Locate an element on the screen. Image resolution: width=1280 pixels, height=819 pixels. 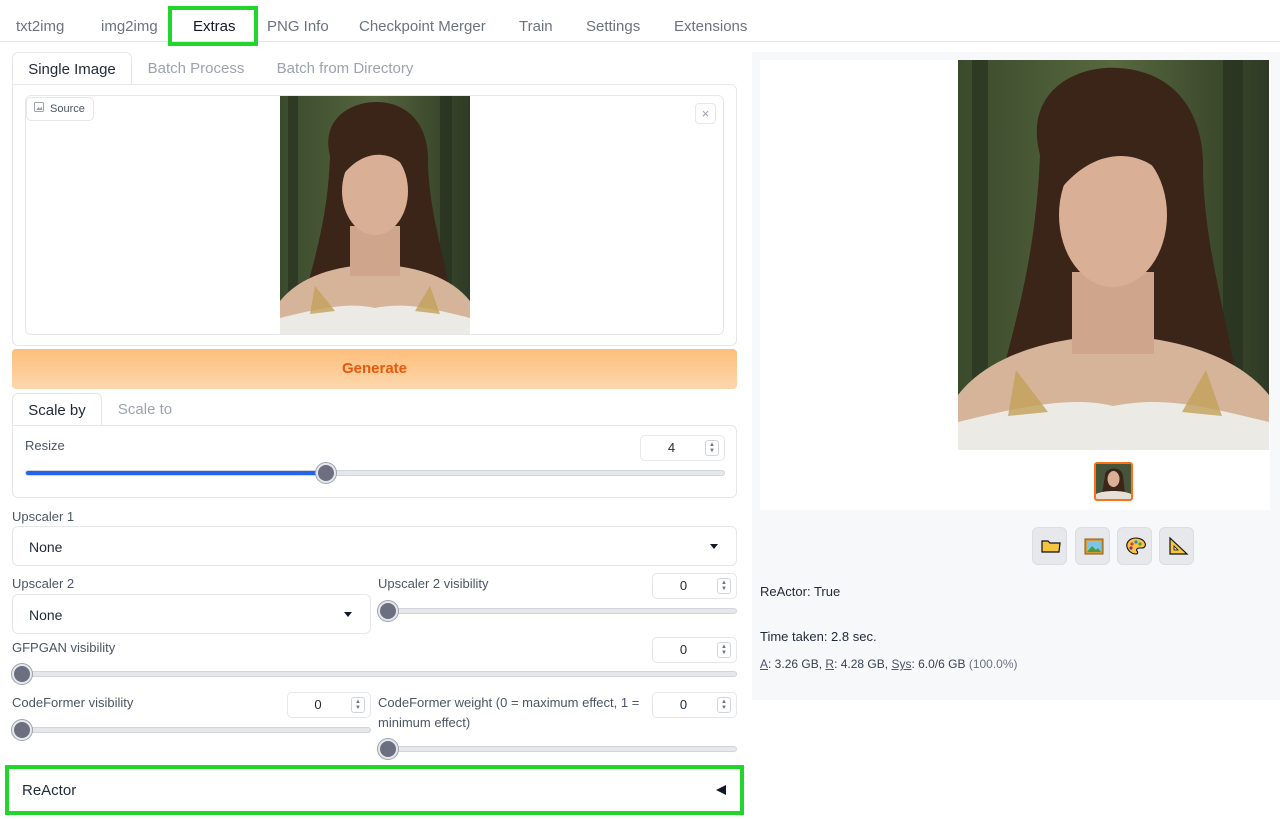
codeformer-visibility-thumb is located at coordinates (22, 730).